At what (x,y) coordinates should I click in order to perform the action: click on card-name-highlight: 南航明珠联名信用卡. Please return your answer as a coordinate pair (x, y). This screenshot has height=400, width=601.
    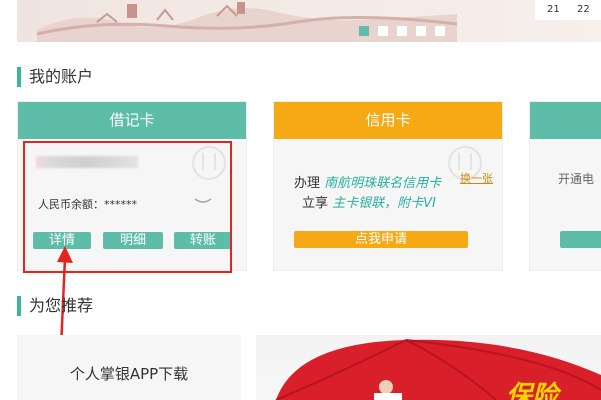
    Looking at the image, I should click on (383, 183).